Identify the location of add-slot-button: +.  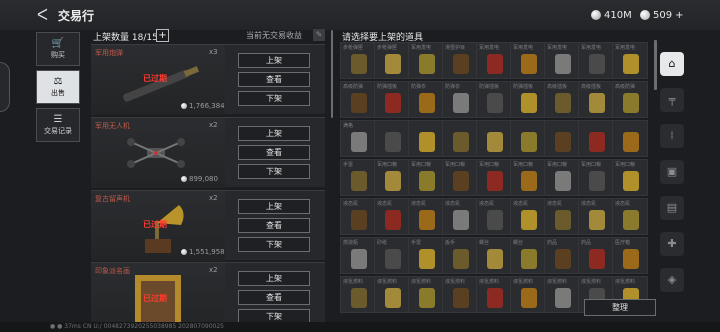
(162, 35).